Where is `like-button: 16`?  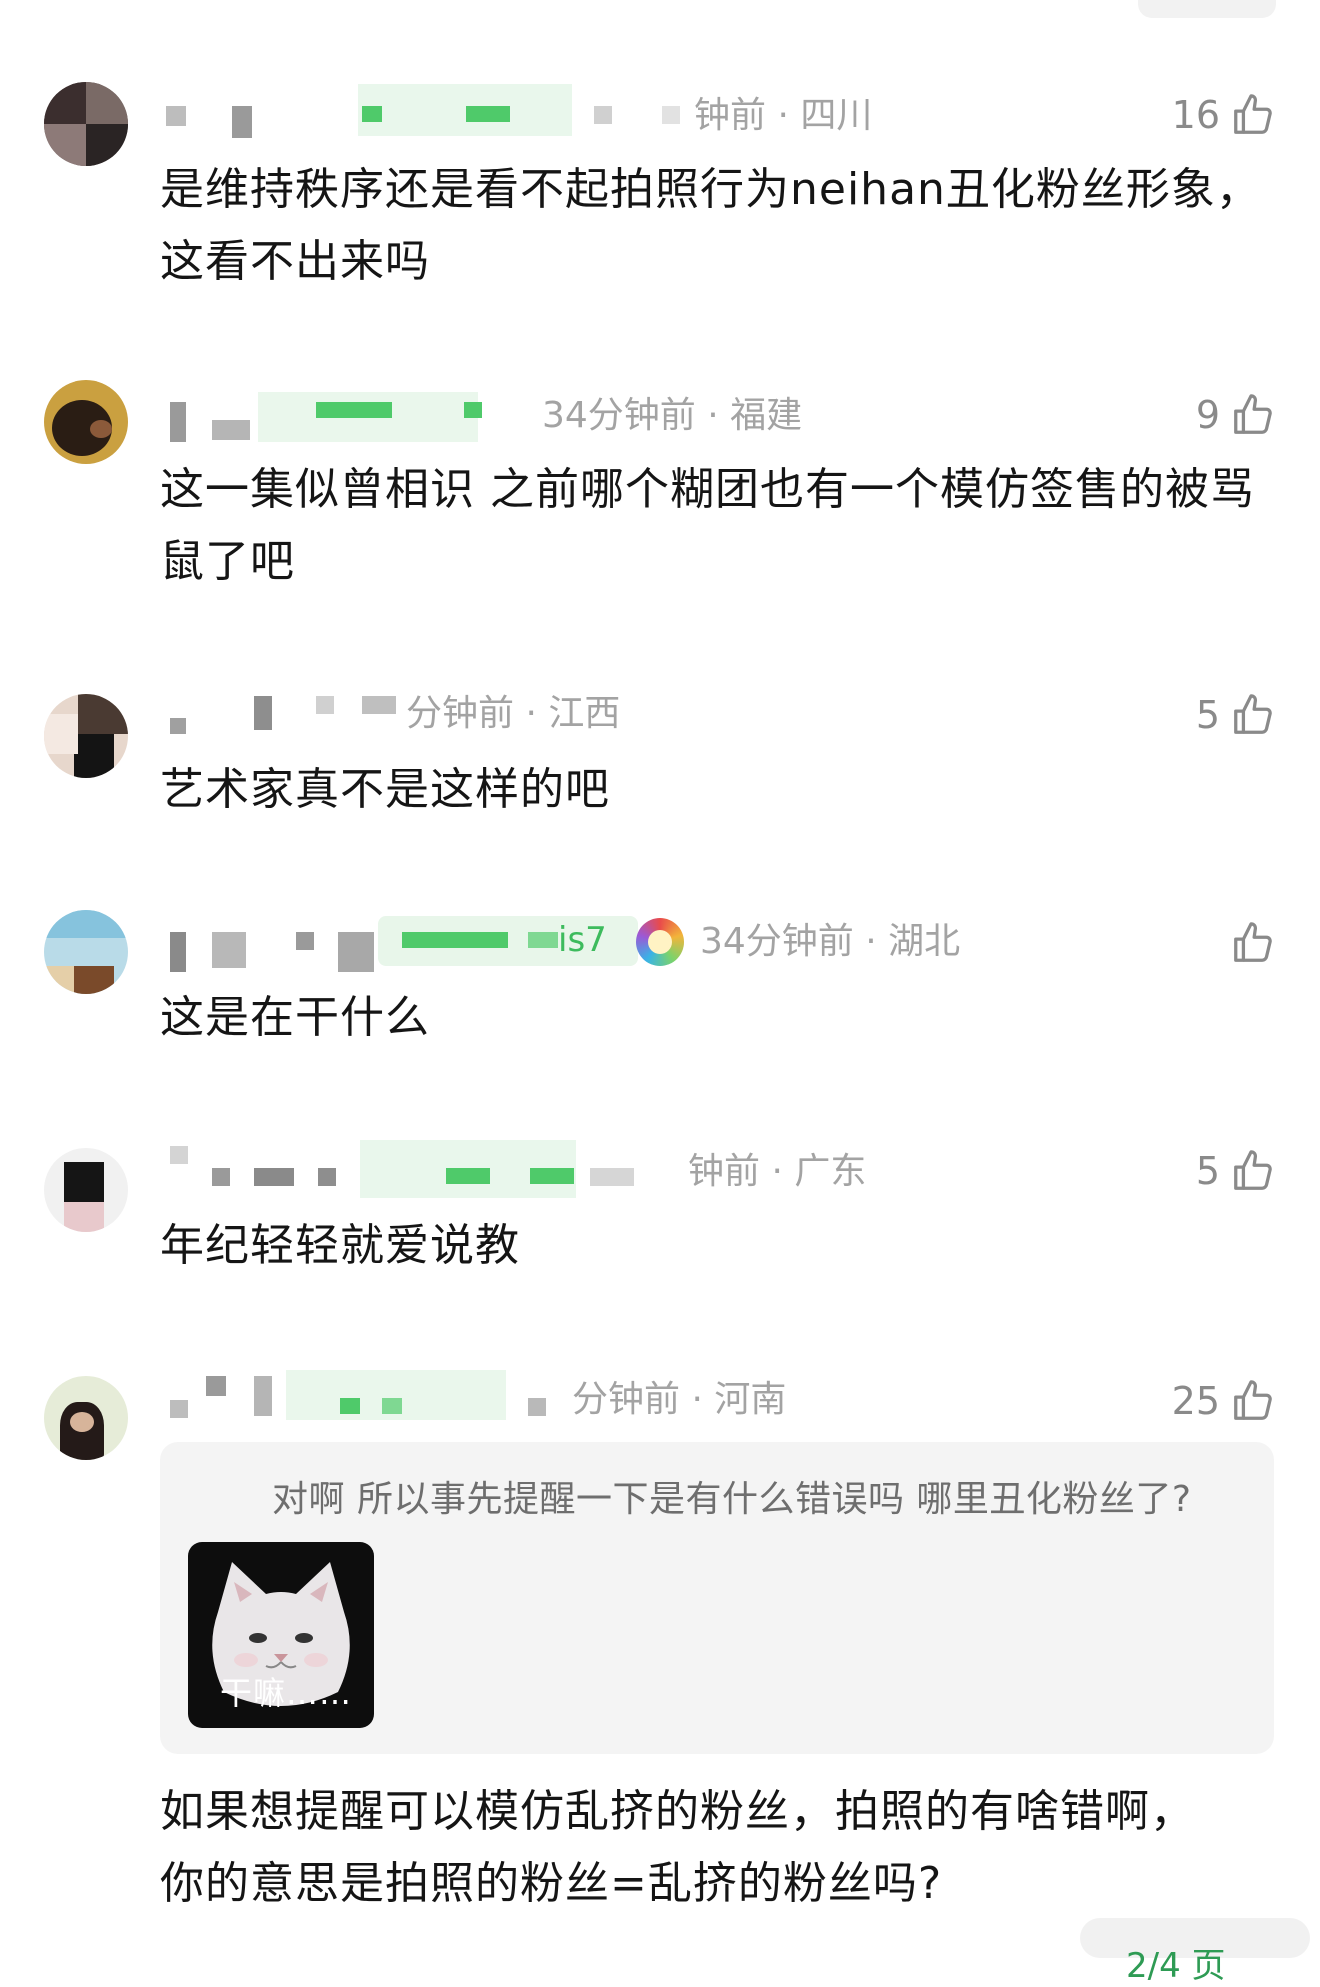 like-button: 16 is located at coordinates (1224, 115).